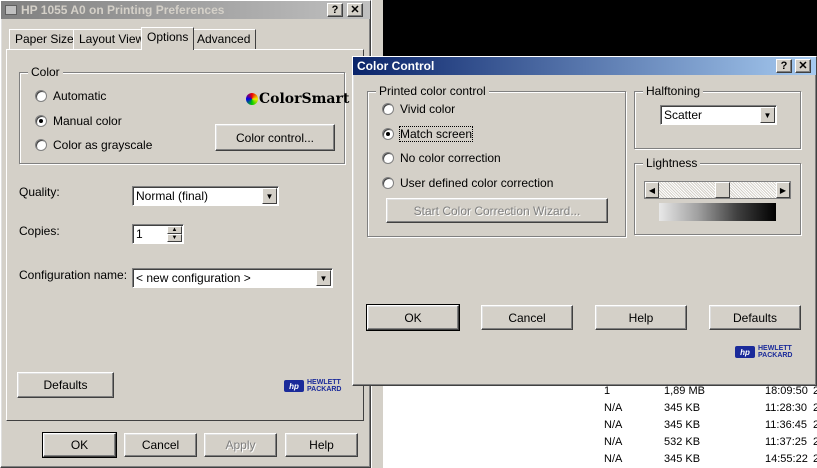 This screenshot has height=468, width=817. What do you see at coordinates (11, 10) in the screenshot?
I see `printer-icon` at bounding box center [11, 10].